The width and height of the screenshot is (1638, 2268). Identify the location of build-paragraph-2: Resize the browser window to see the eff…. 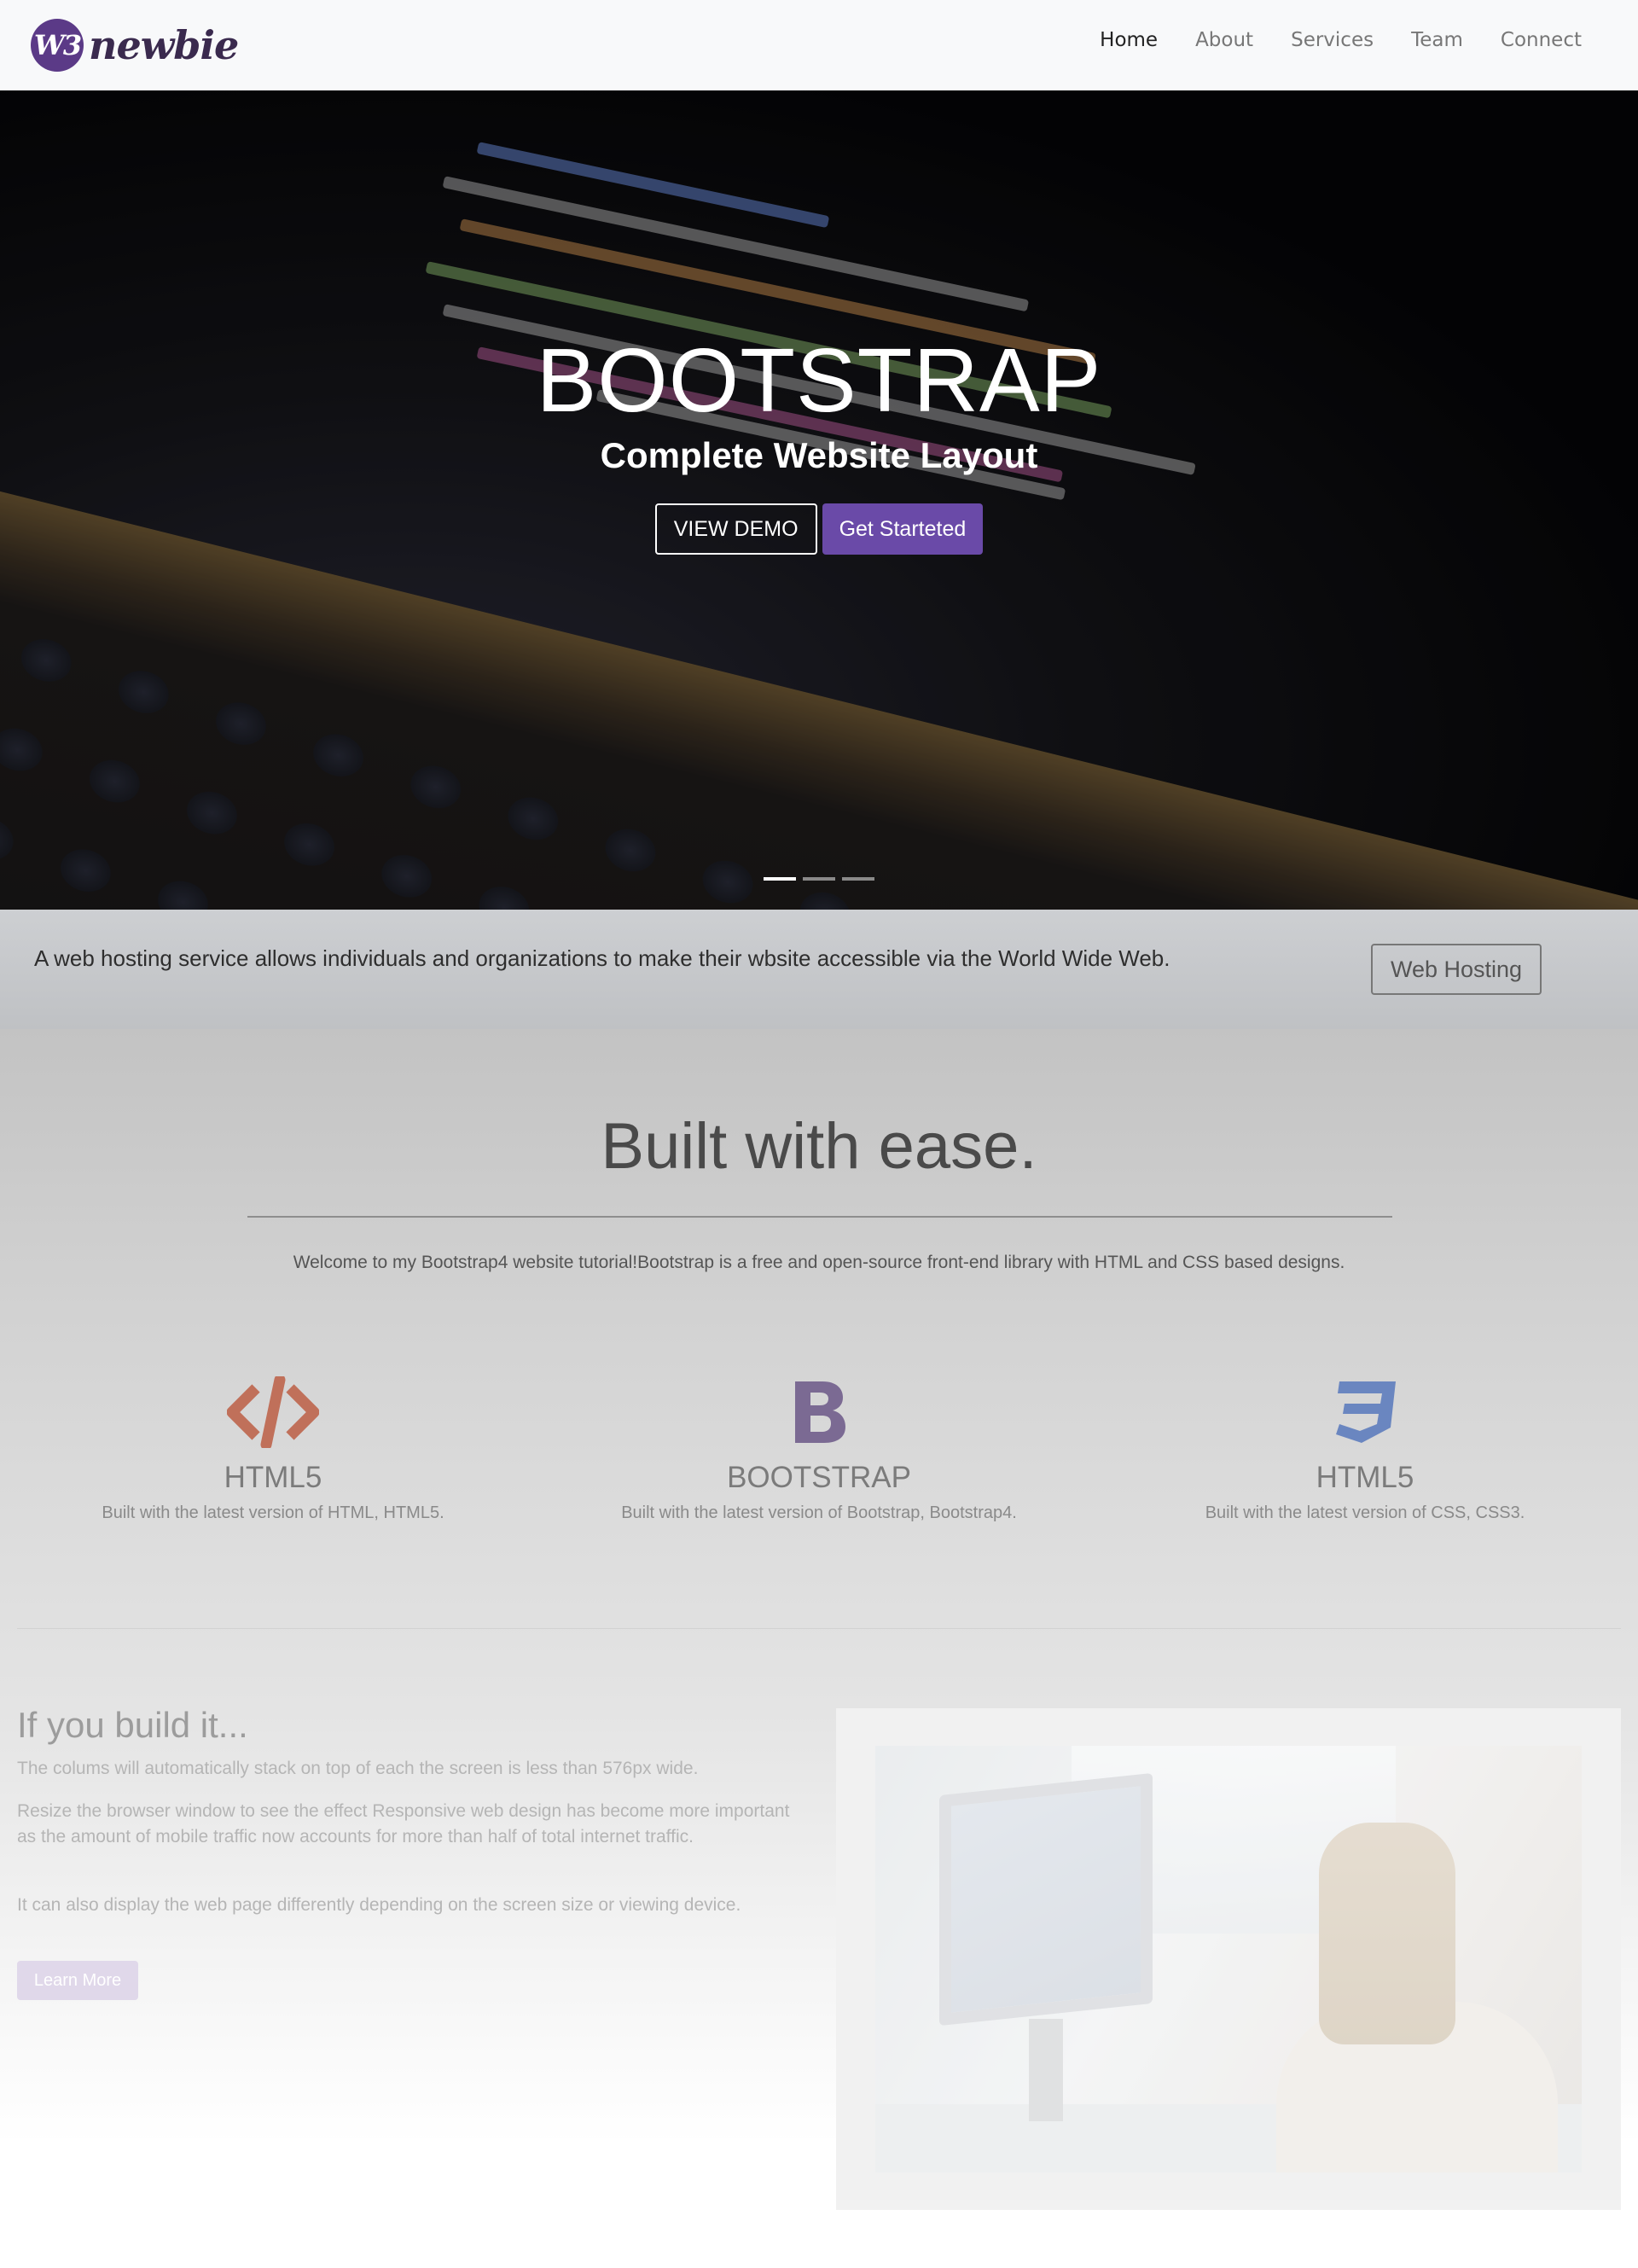
(404, 1823).